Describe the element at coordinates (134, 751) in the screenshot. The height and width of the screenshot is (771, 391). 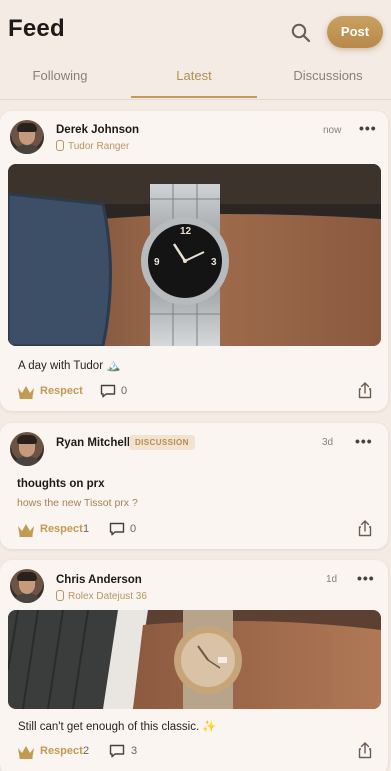
I see `comment-count: 3` at that location.